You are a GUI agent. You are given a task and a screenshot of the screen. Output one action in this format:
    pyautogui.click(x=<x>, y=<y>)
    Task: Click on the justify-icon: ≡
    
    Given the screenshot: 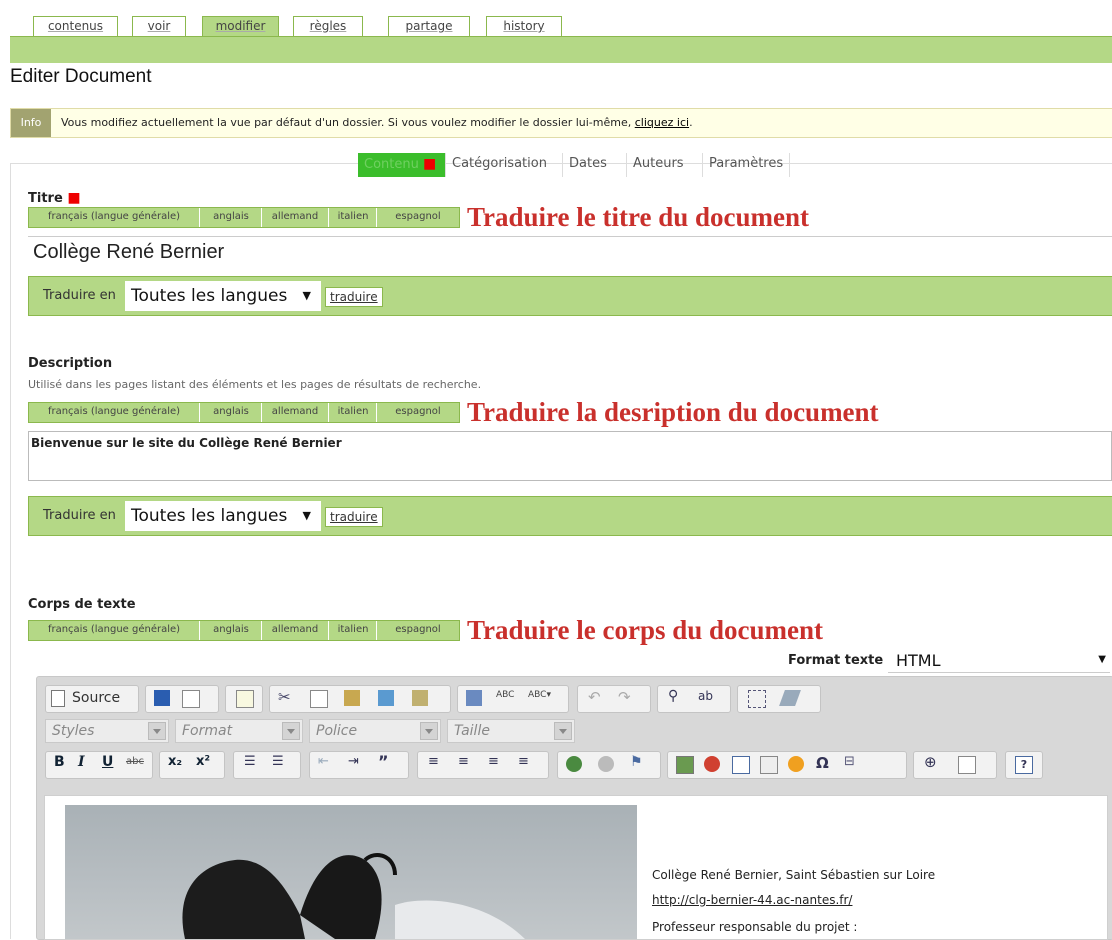 What is the action you would take?
    pyautogui.click(x=526, y=762)
    